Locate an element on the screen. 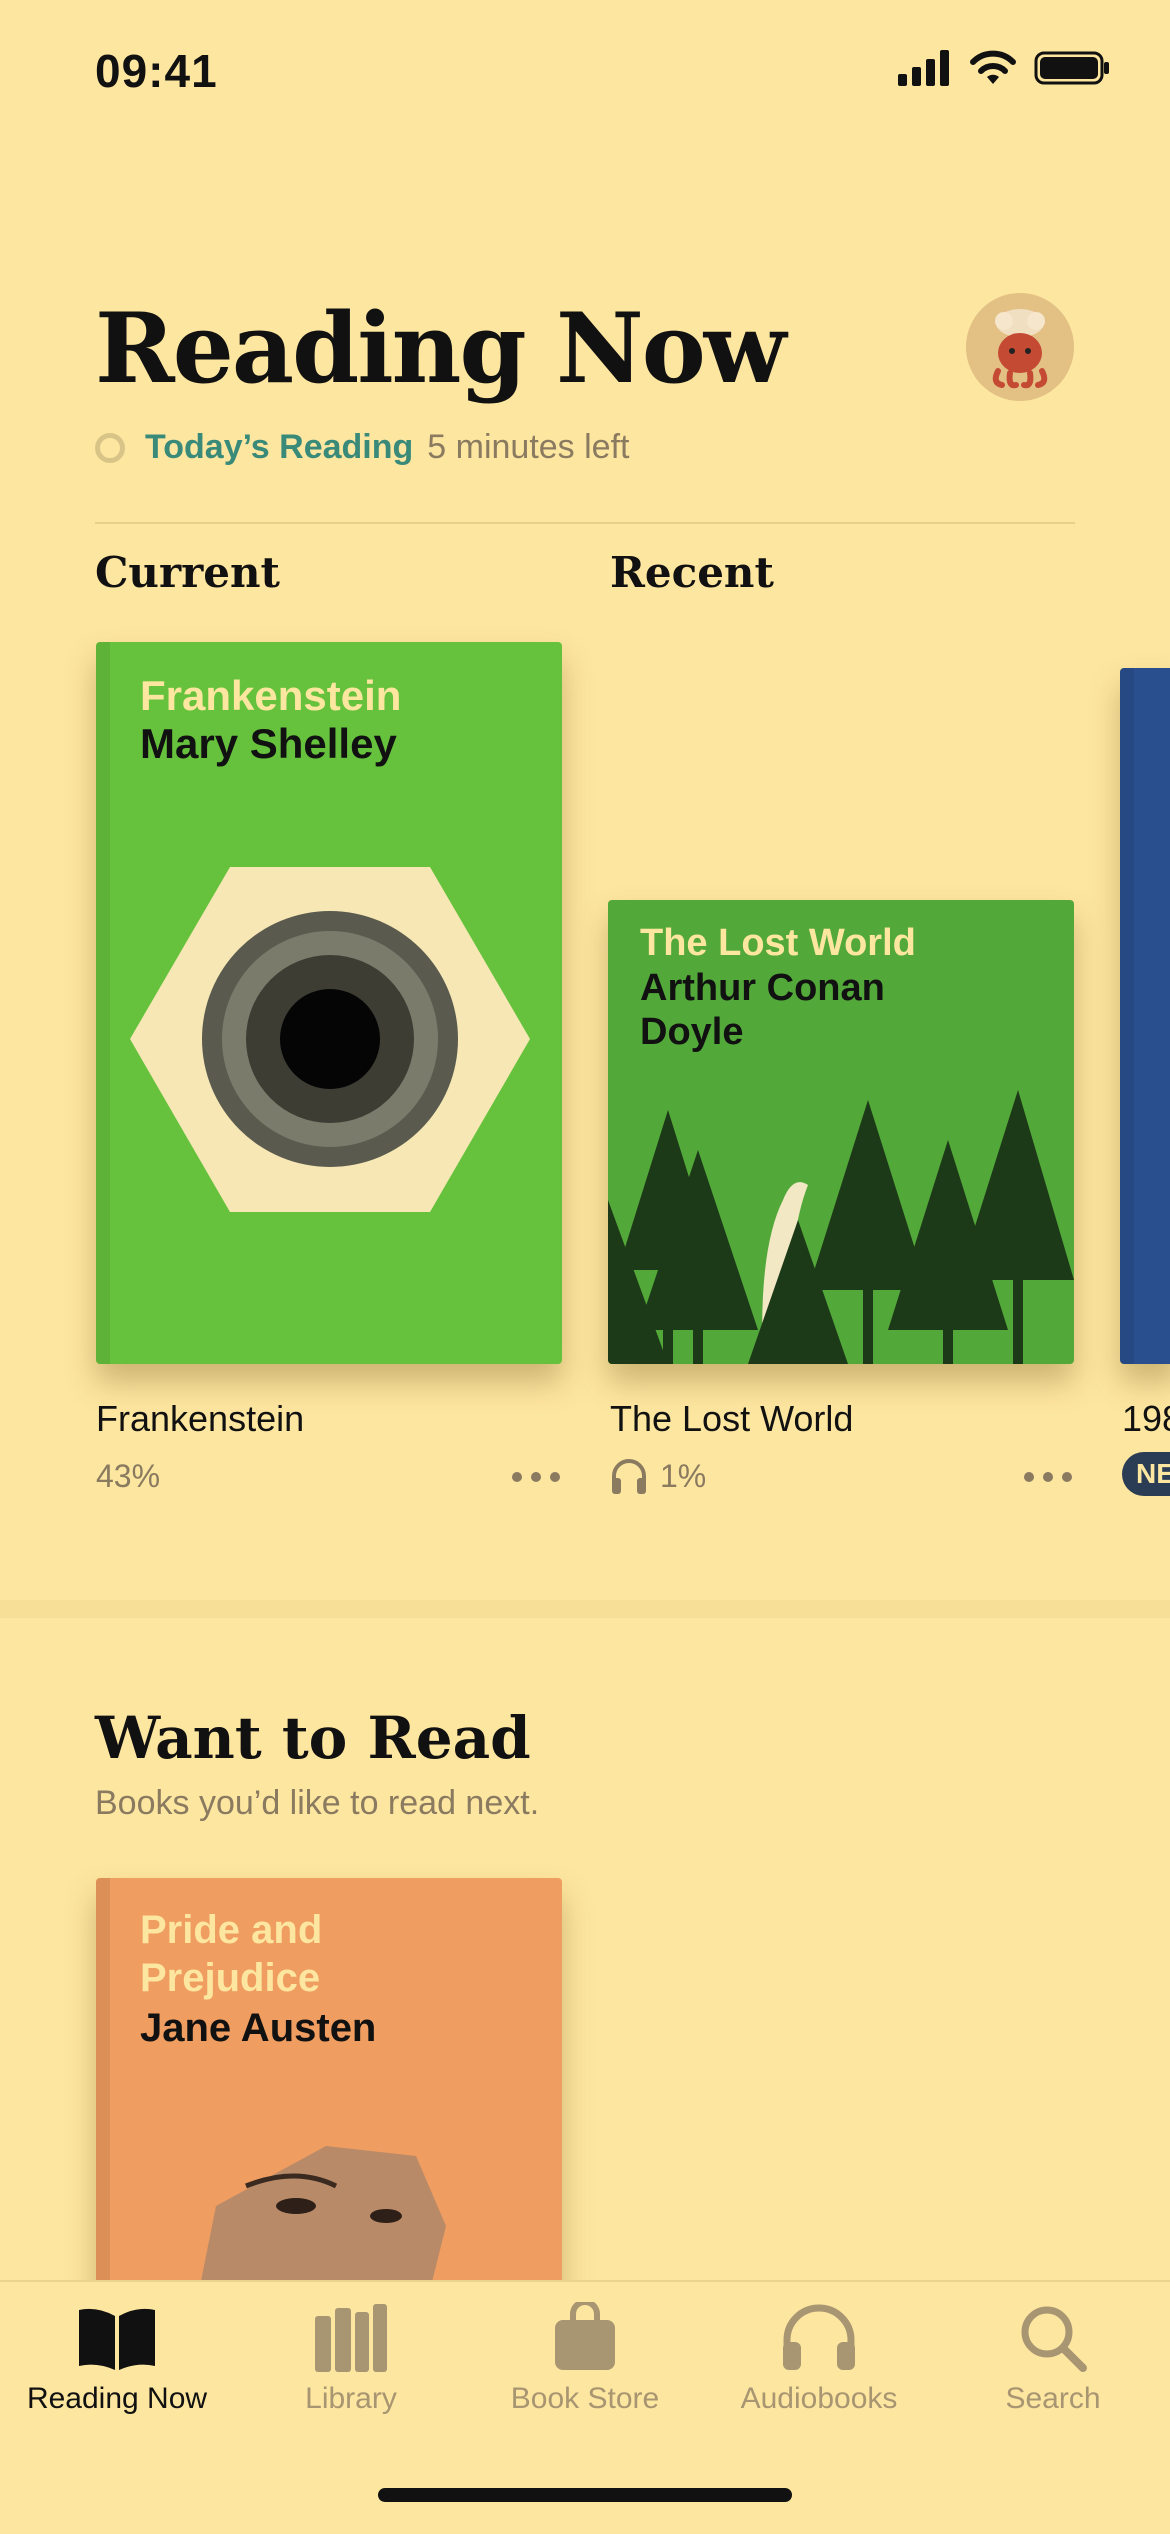 This screenshot has height=2534, width=1170. eye-illustration is located at coordinates (330, 1039).